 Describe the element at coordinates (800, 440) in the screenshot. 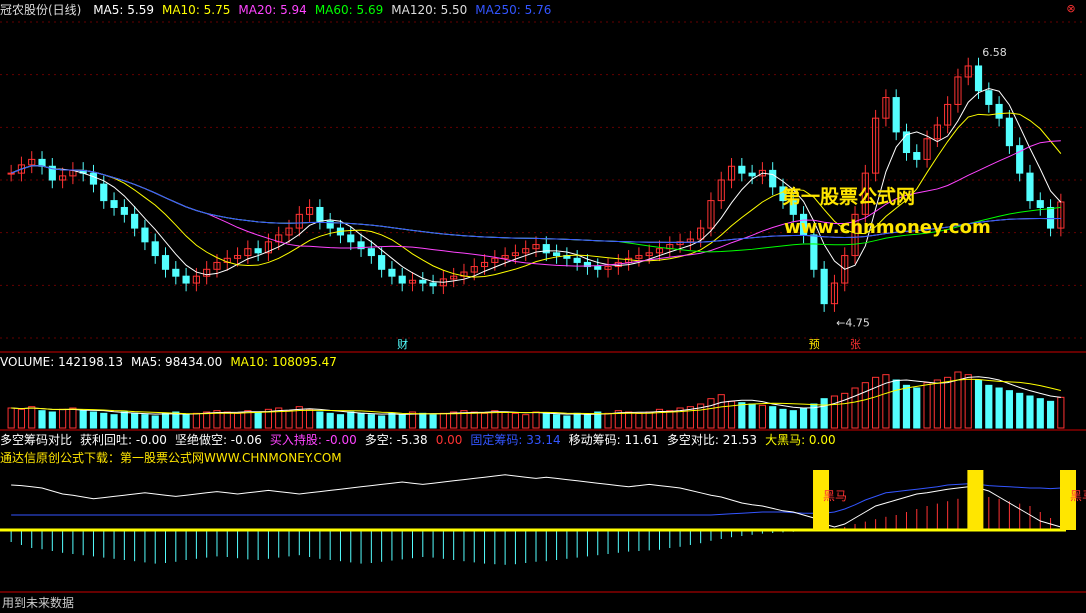

I see `ind-label-9: 大黑马: 0.00` at that location.